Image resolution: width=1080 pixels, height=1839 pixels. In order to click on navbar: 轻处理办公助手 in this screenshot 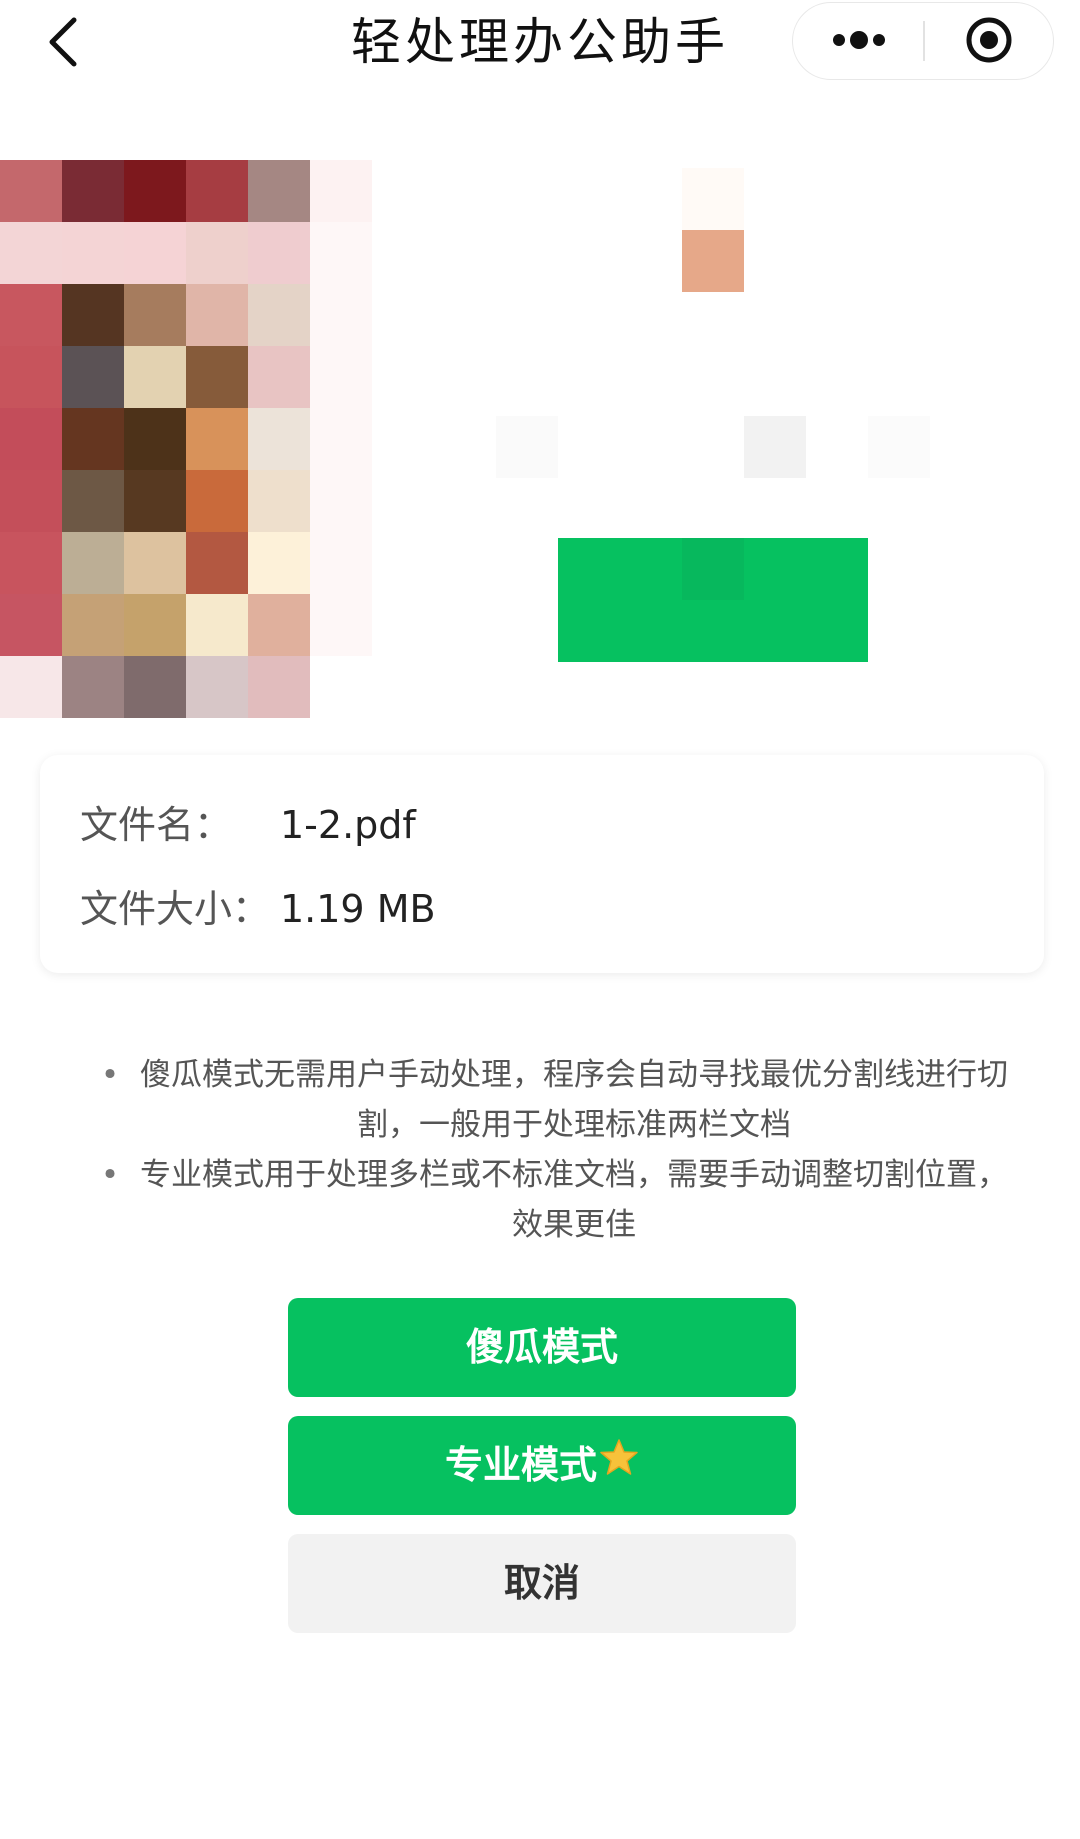, I will do `click(540, 46)`.